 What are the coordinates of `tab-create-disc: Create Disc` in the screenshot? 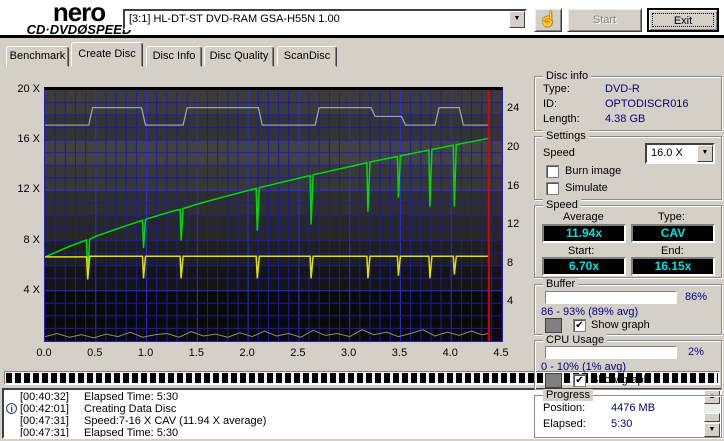 It's located at (107, 54).